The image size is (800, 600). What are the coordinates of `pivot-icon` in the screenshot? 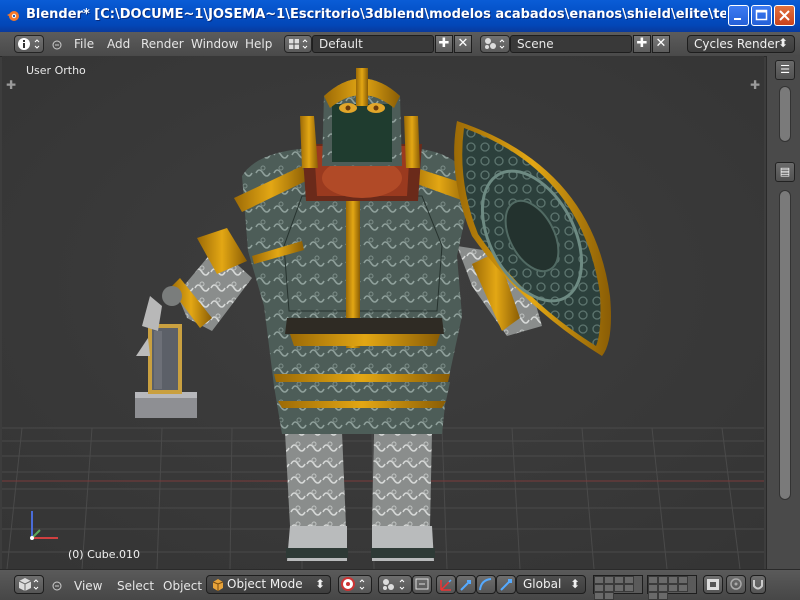 It's located at (394, 584).